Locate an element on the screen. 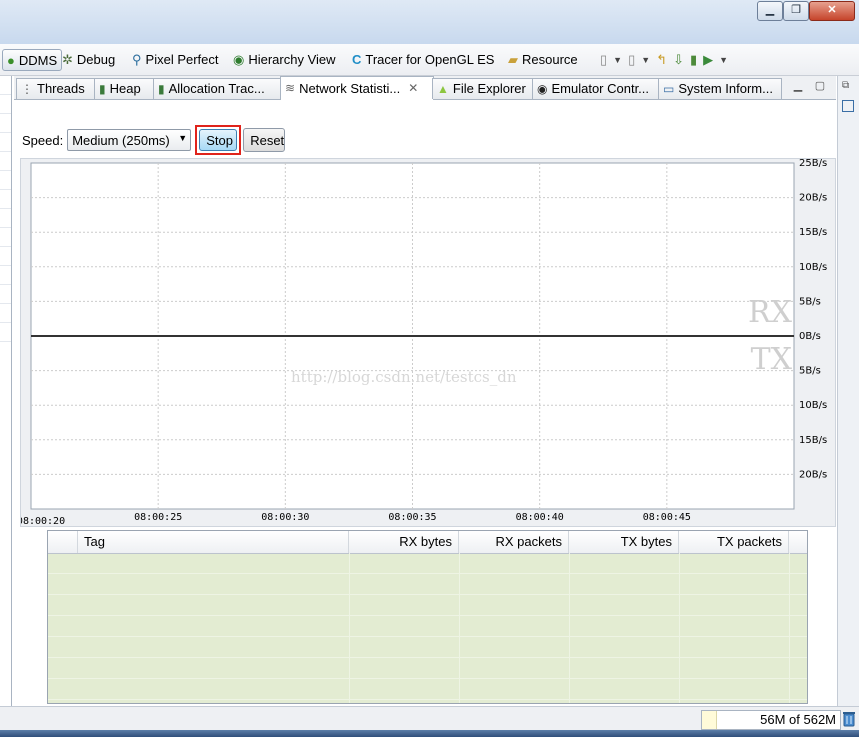 The image size is (859, 737). folder-icon: ▰ is located at coordinates (513, 59).